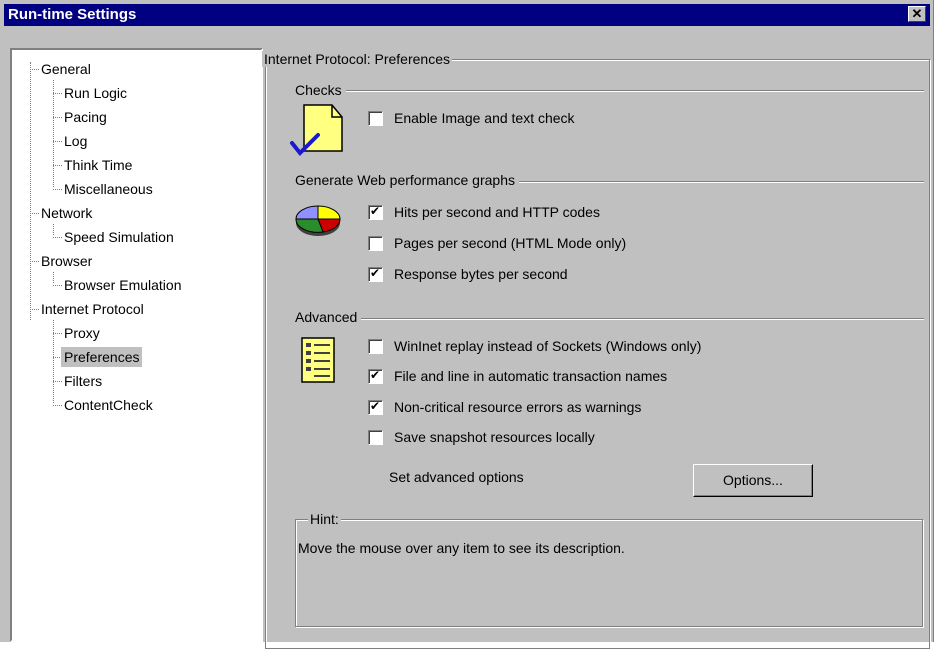  I want to click on save-snapshot-checkbox, so click(375, 437).